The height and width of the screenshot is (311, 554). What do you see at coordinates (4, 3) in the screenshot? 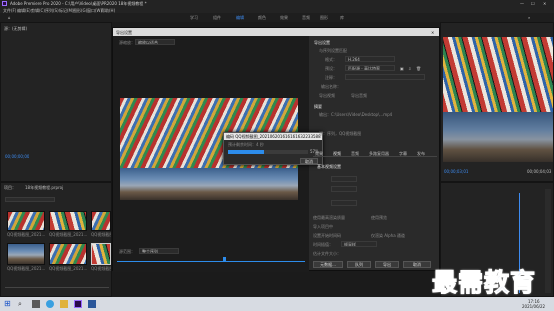
I see `premiere-logo-icon` at bounding box center [4, 3].